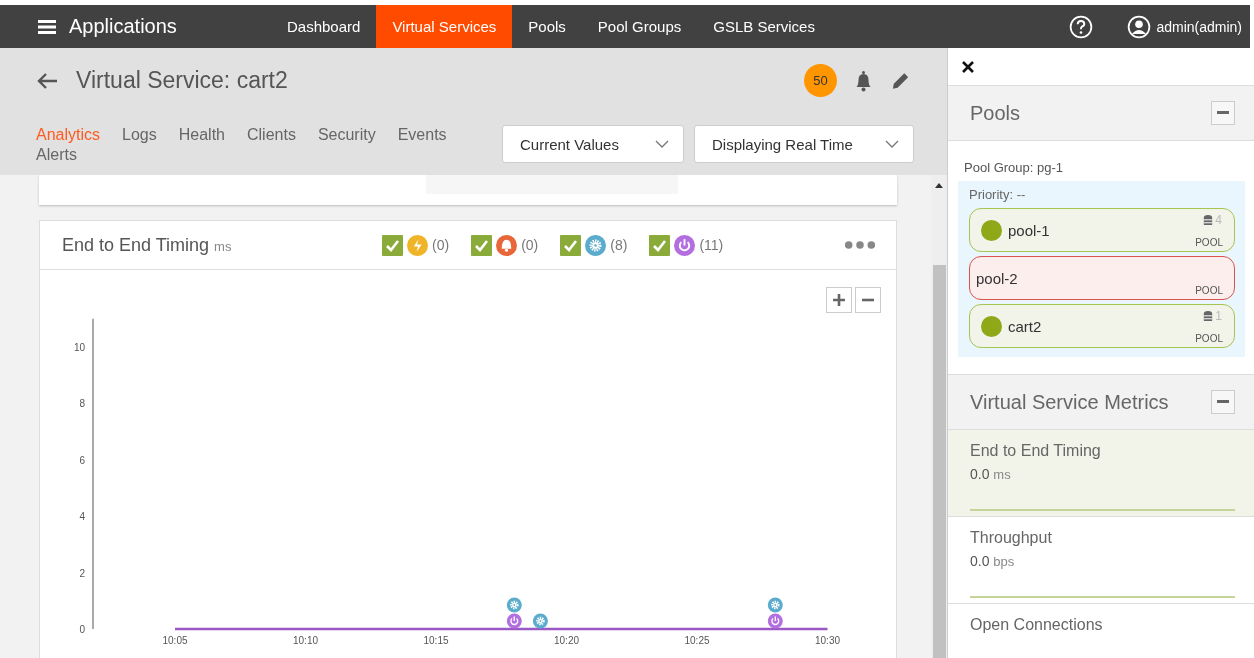 This screenshot has height=658, width=1254. I want to click on nav-tab: Pool Groups, so click(639, 26).